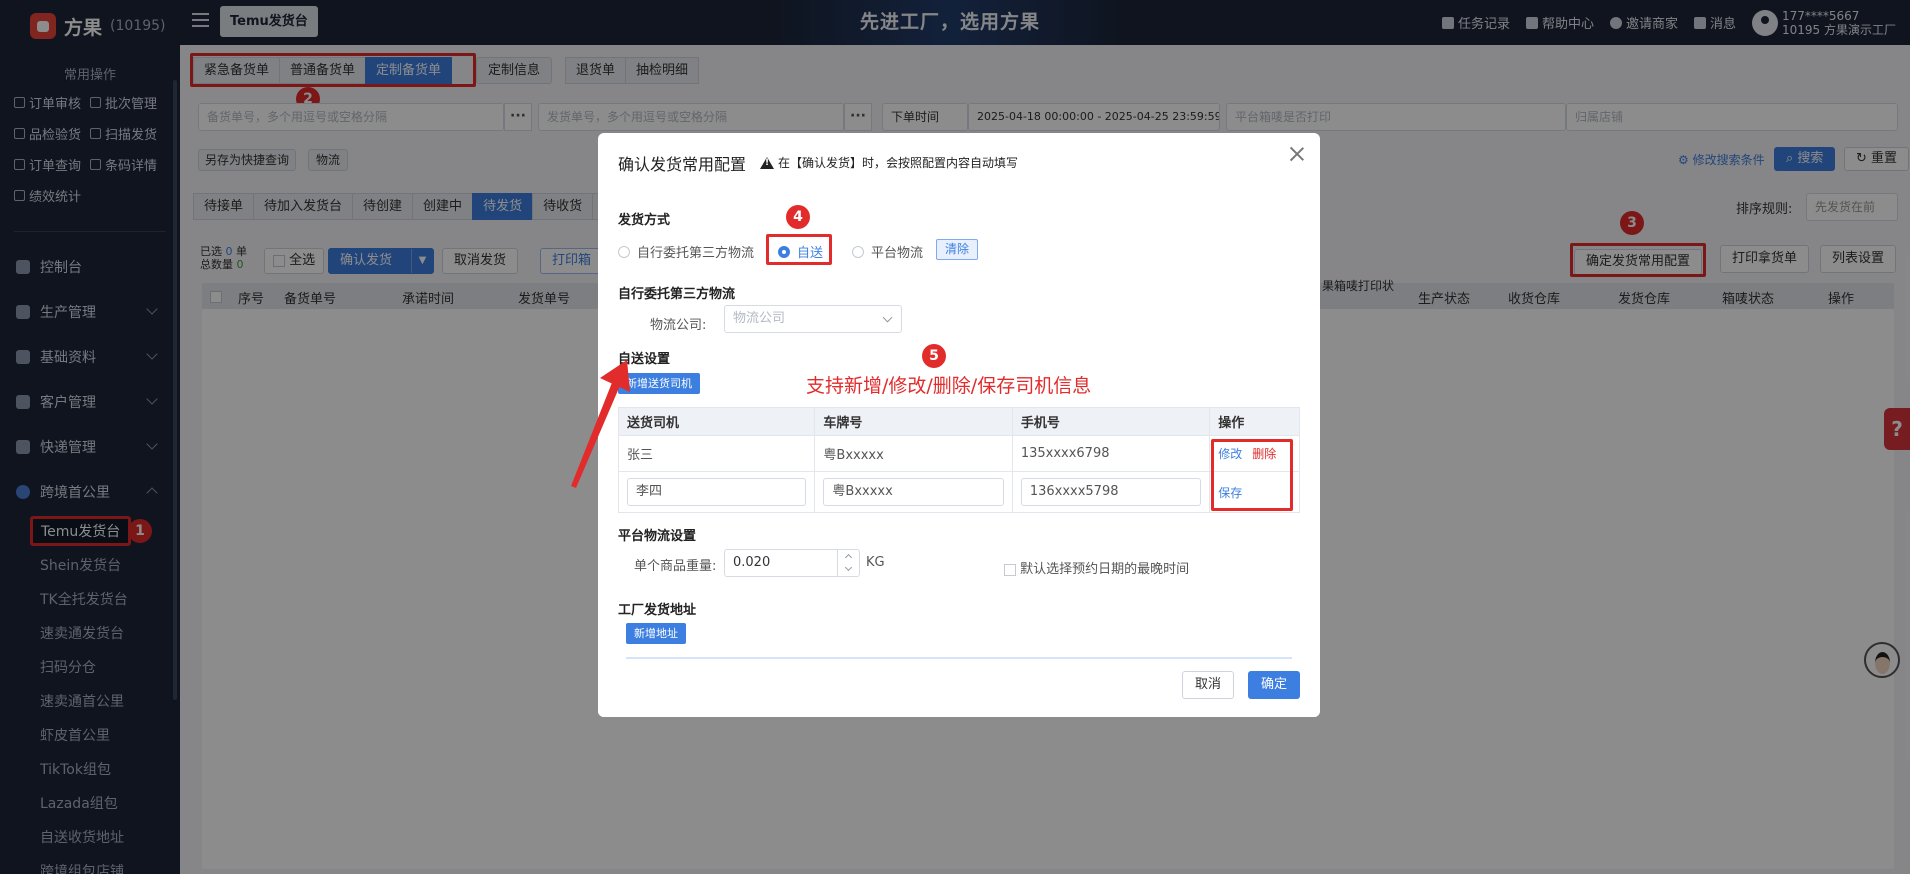 Image resolution: width=1910 pixels, height=874 pixels. I want to click on section-factory-address: 工厂发货地址, so click(657, 610).